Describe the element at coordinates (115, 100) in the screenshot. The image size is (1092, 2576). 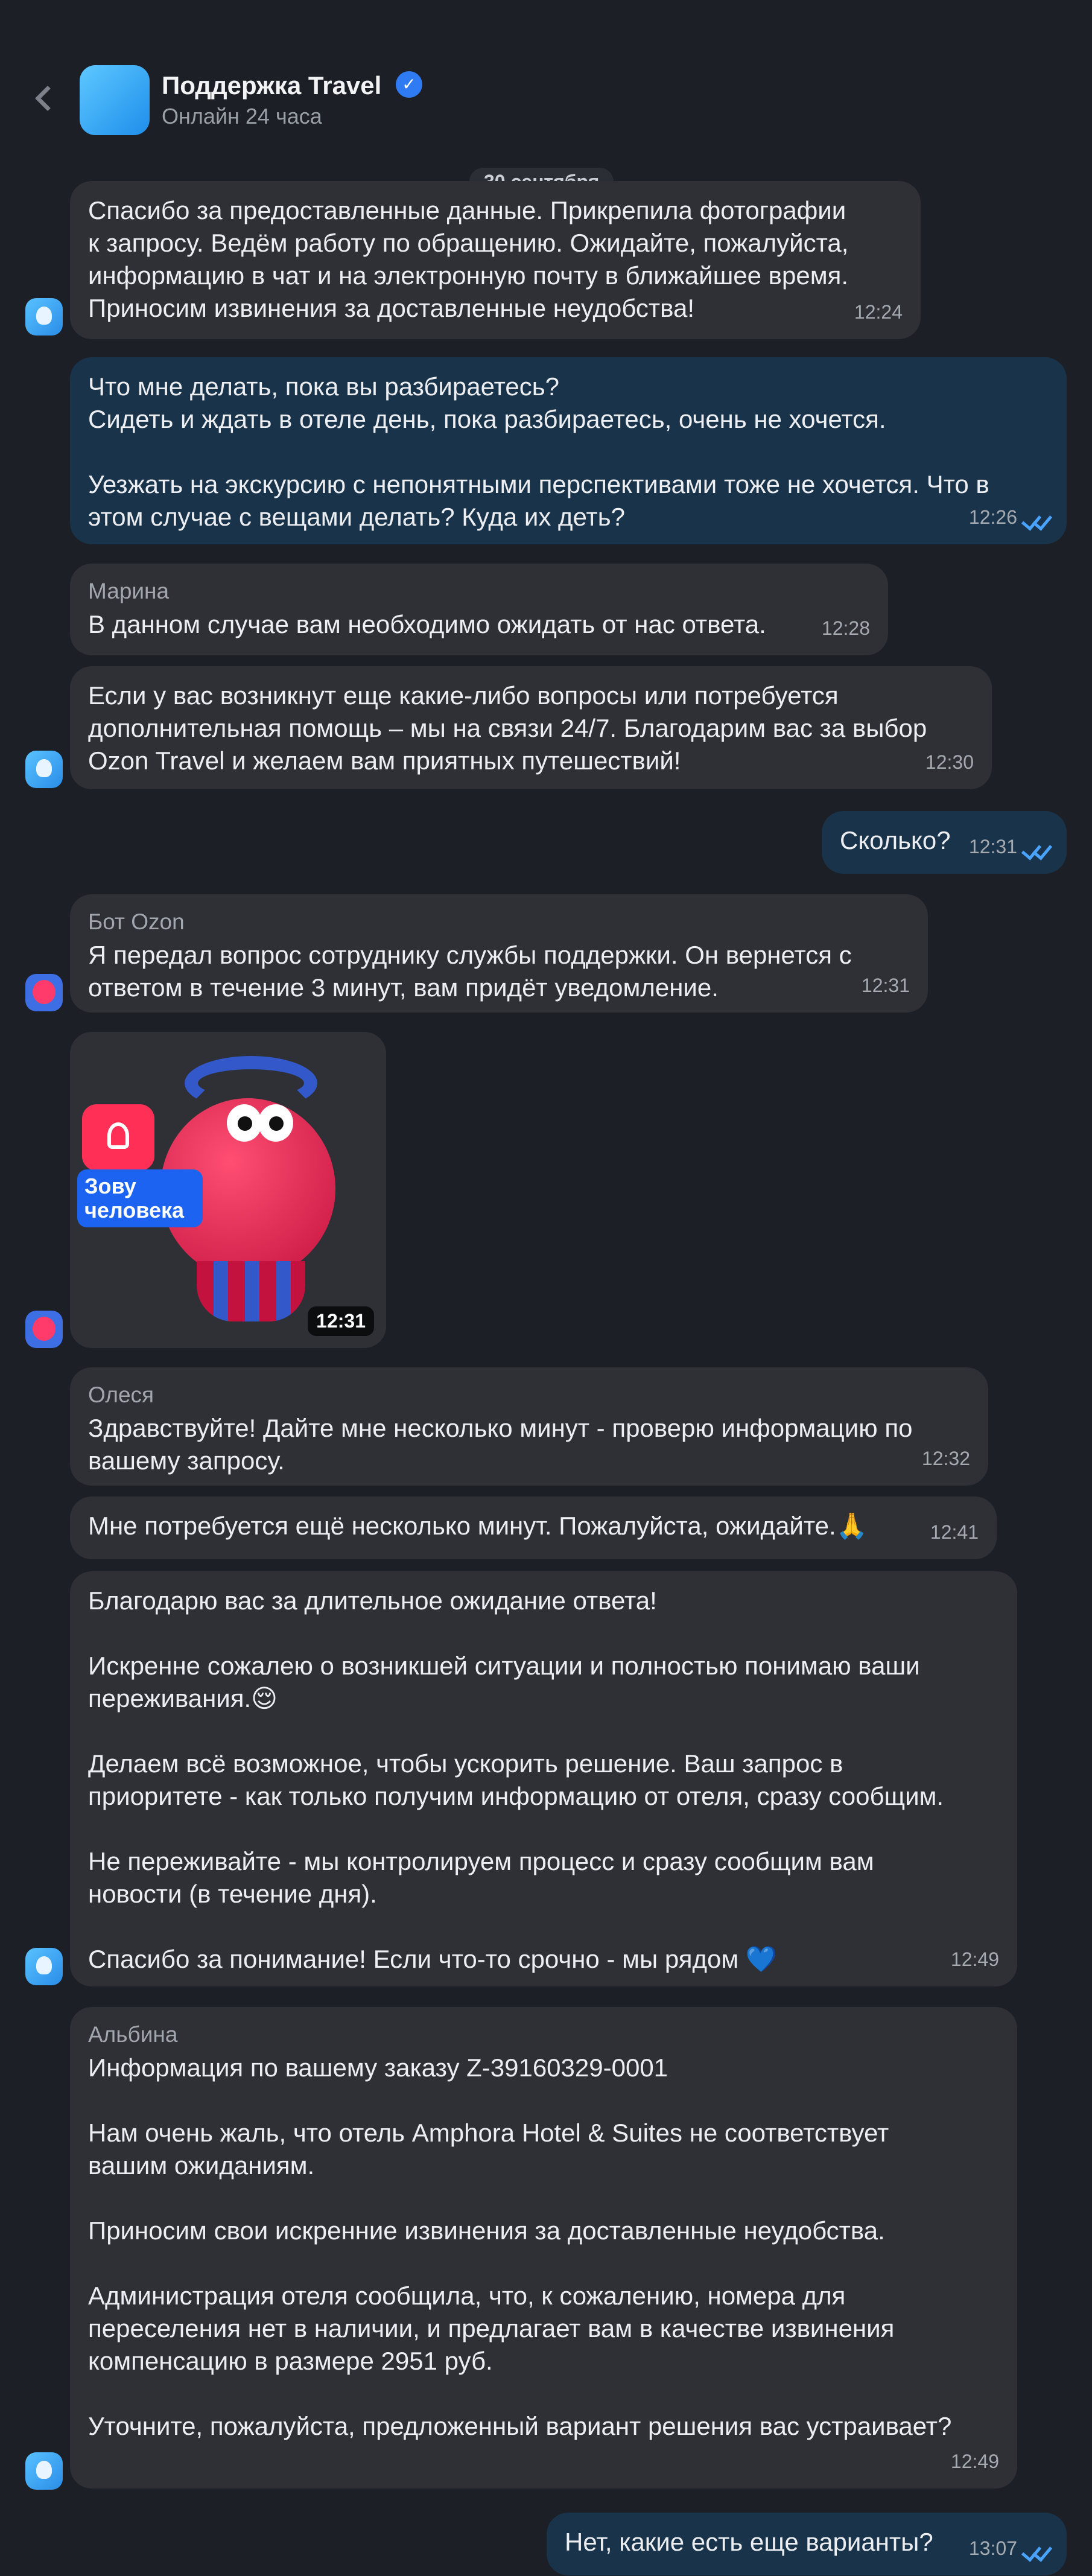
I see `chat-avatar` at that location.